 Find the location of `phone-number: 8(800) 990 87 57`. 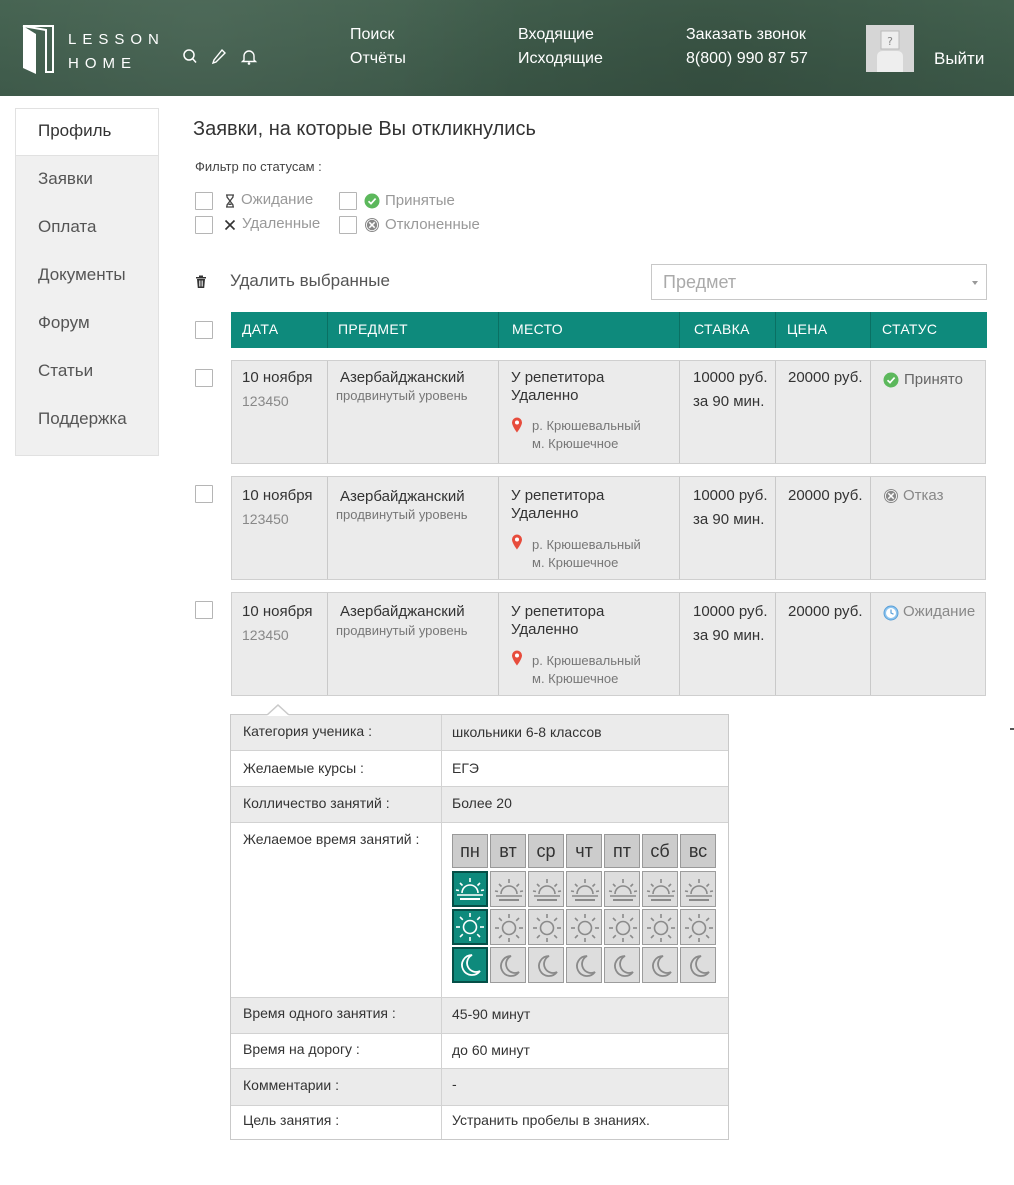

phone-number: 8(800) 990 87 57 is located at coordinates (747, 59).